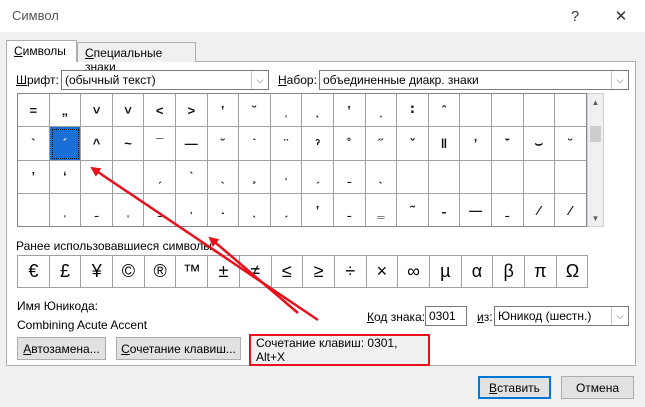 Image resolution: width=645 pixels, height=407 pixels. I want to click on scroll-thumb, so click(595, 134).